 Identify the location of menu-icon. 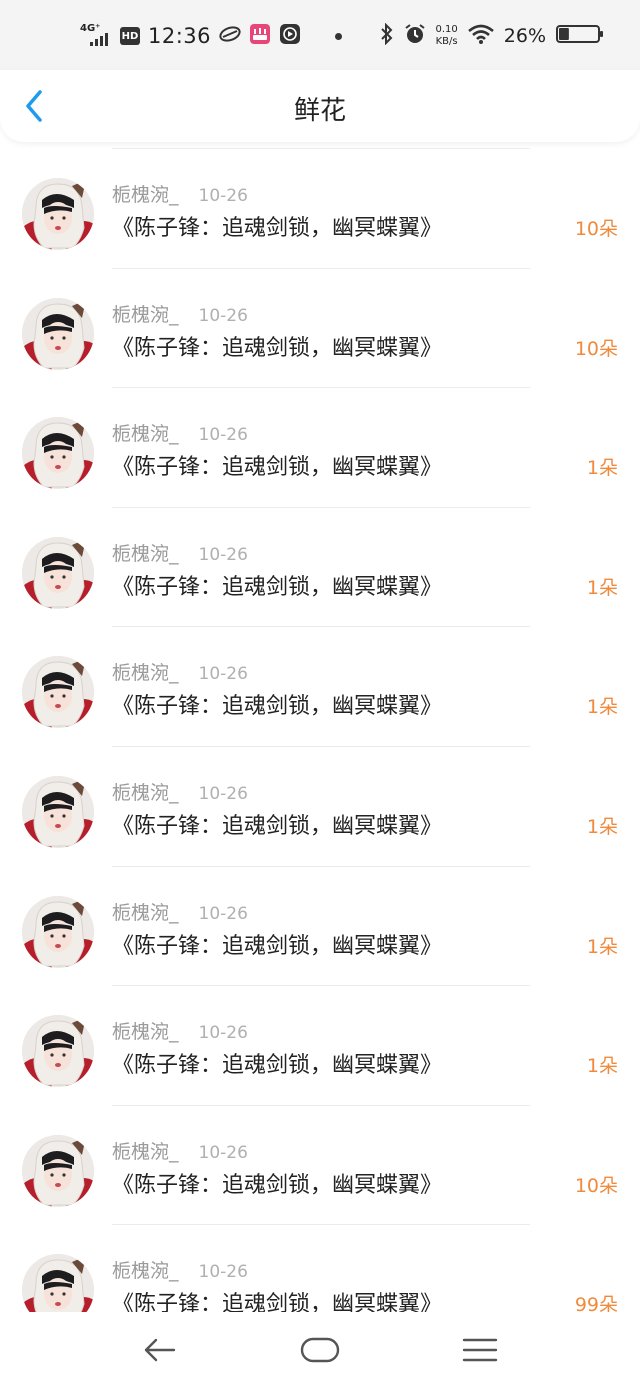
(480, 1356).